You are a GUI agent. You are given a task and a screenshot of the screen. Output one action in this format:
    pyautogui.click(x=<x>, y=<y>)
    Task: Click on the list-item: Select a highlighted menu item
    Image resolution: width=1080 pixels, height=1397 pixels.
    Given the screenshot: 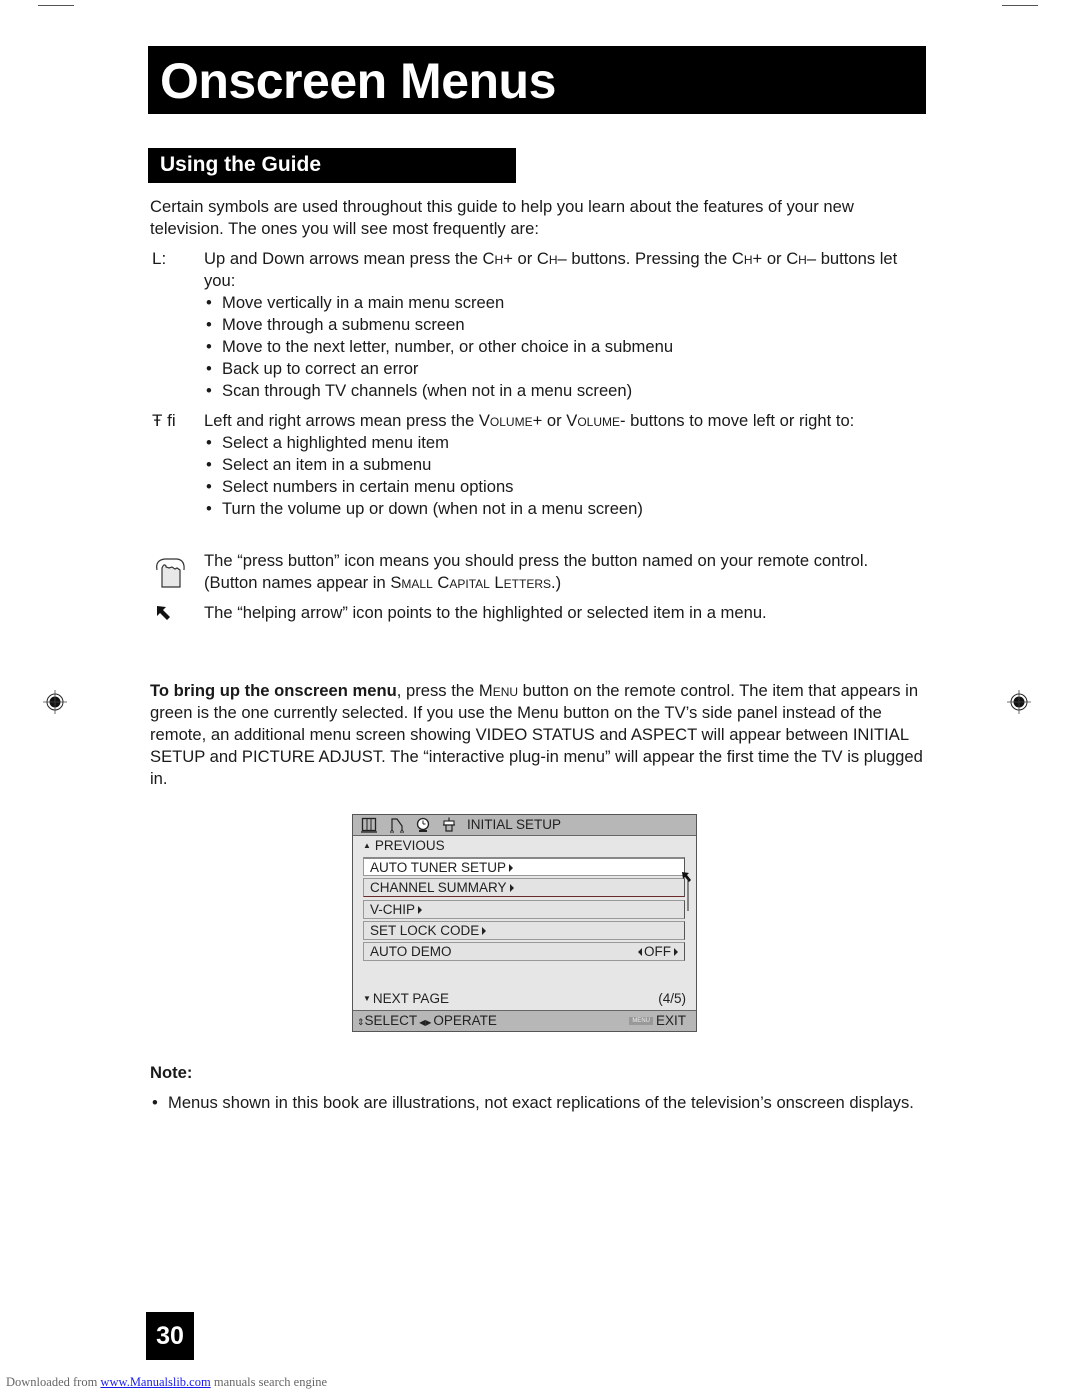 What is the action you would take?
    pyautogui.click(x=562, y=443)
    